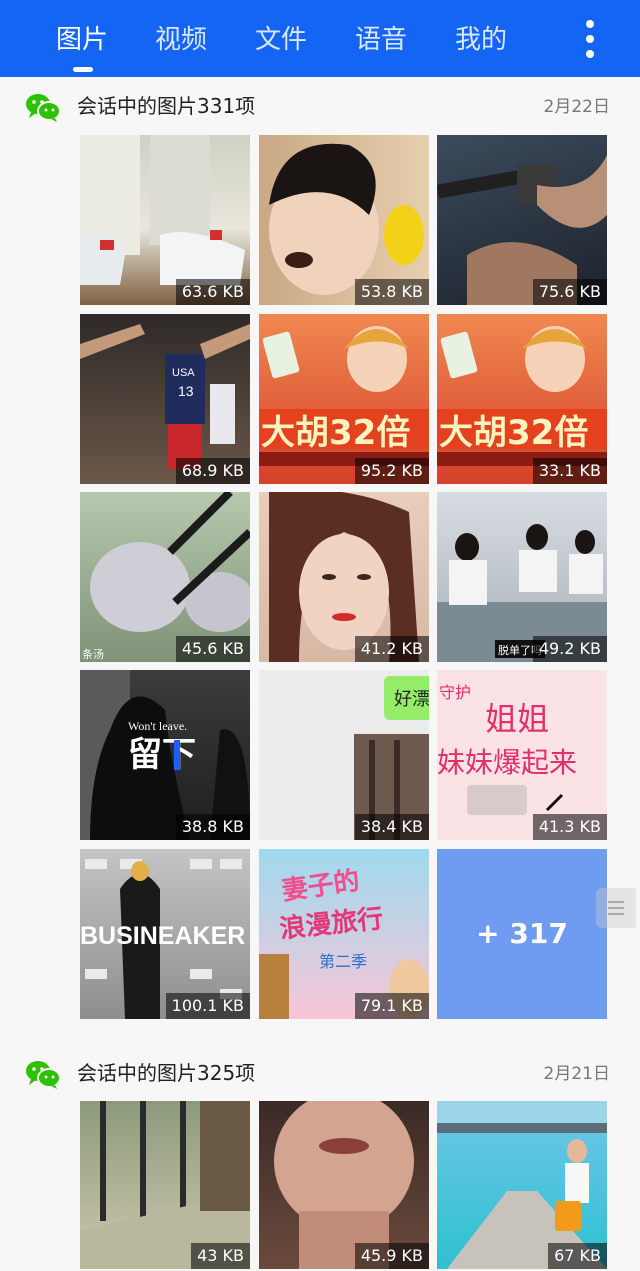 This screenshot has width=640, height=1271. I want to click on svg-text: 浪漫旅行, so click(331, 924).